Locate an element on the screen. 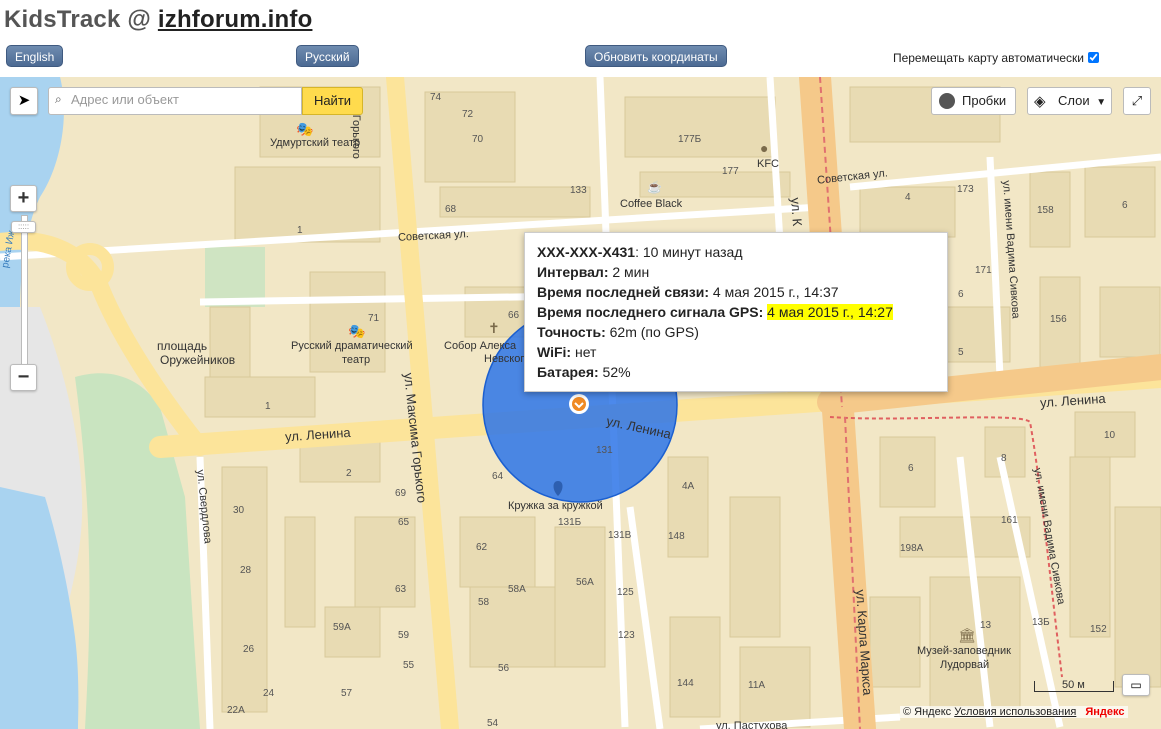 The height and width of the screenshot is (729, 1161). house-number: 58A is located at coordinates (517, 589).